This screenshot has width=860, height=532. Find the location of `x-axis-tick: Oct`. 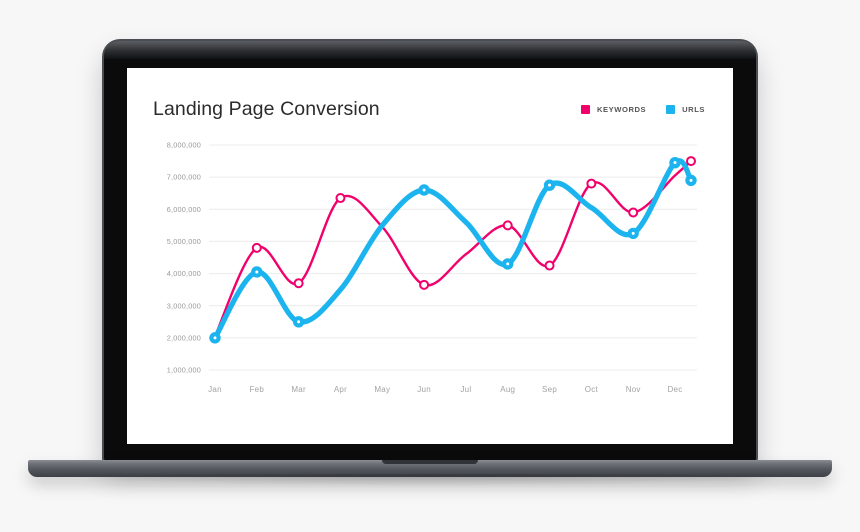

x-axis-tick: Oct is located at coordinates (592, 389).